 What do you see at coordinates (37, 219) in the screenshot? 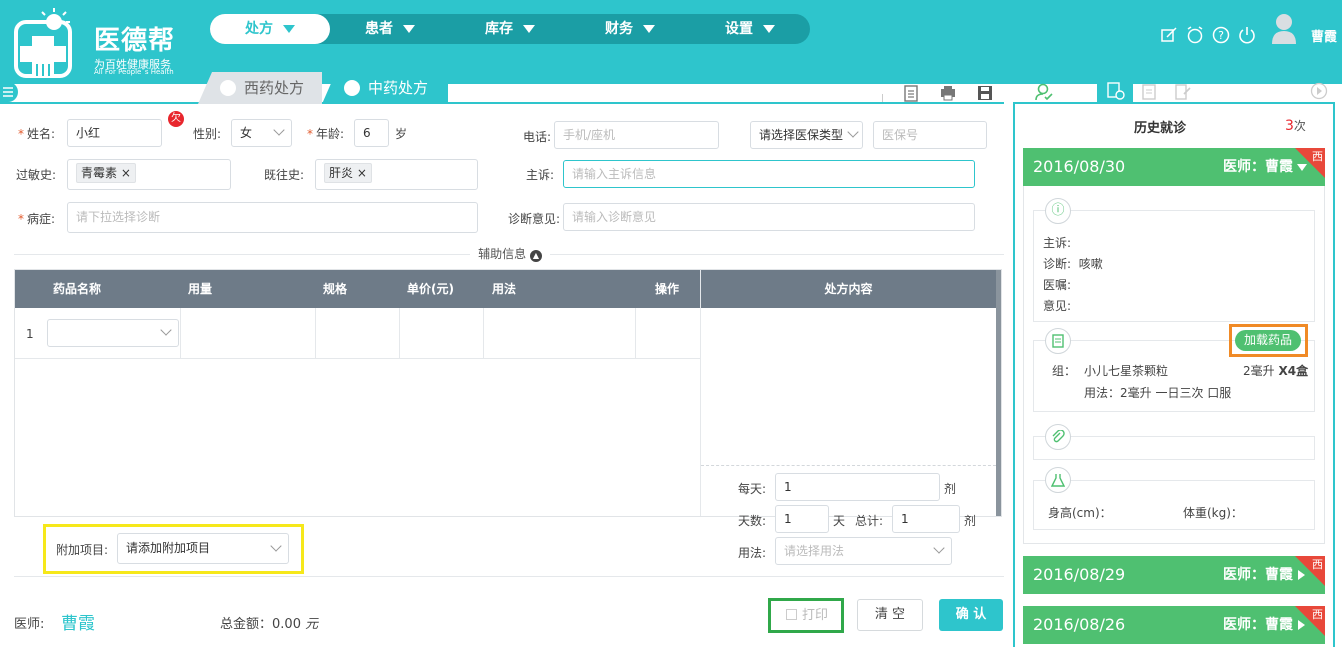
I see `disease-label: * 病症:` at bounding box center [37, 219].